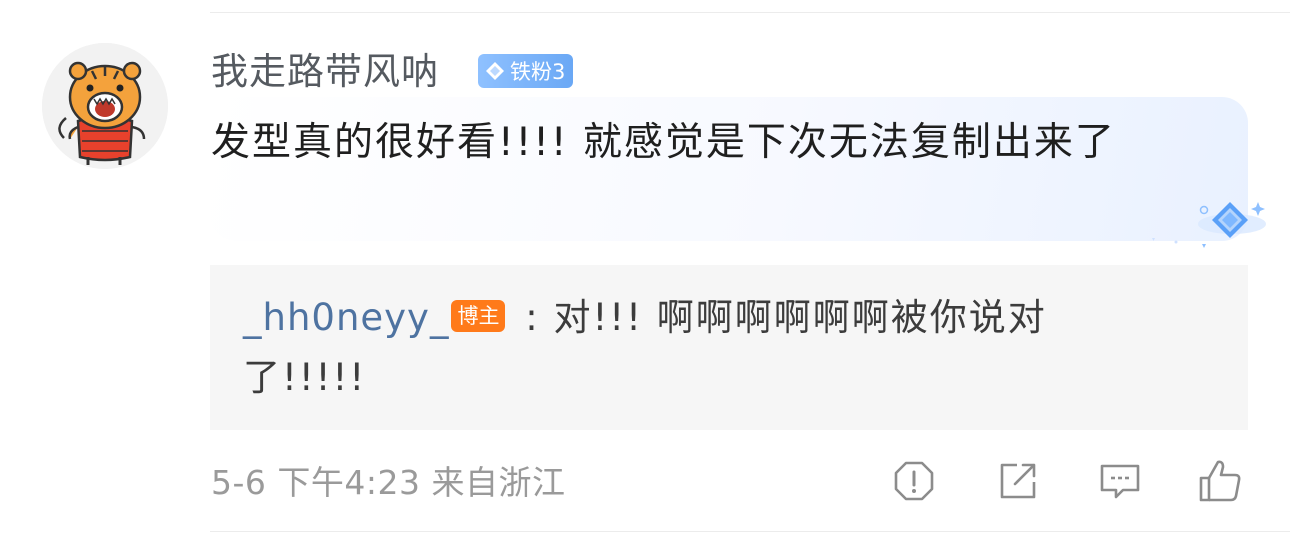 Image resolution: width=1290 pixels, height=545 pixels. Describe the element at coordinates (239, 482) in the screenshot. I see `comment-date: 5-6` at that location.